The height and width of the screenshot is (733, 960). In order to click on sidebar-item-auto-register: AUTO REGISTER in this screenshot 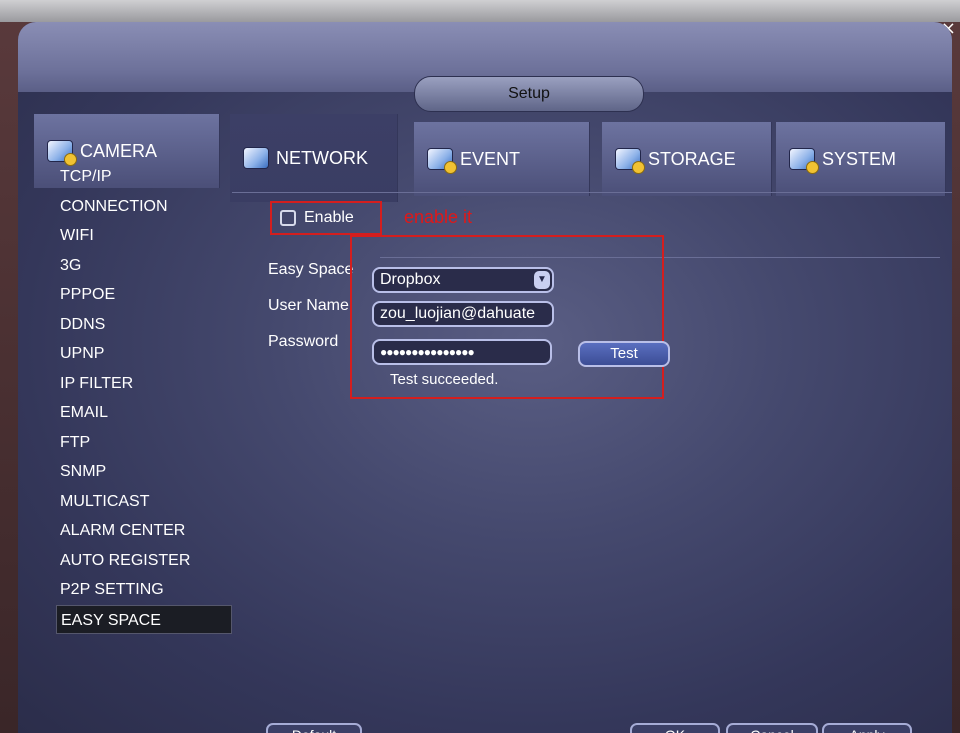, I will do `click(144, 561)`.